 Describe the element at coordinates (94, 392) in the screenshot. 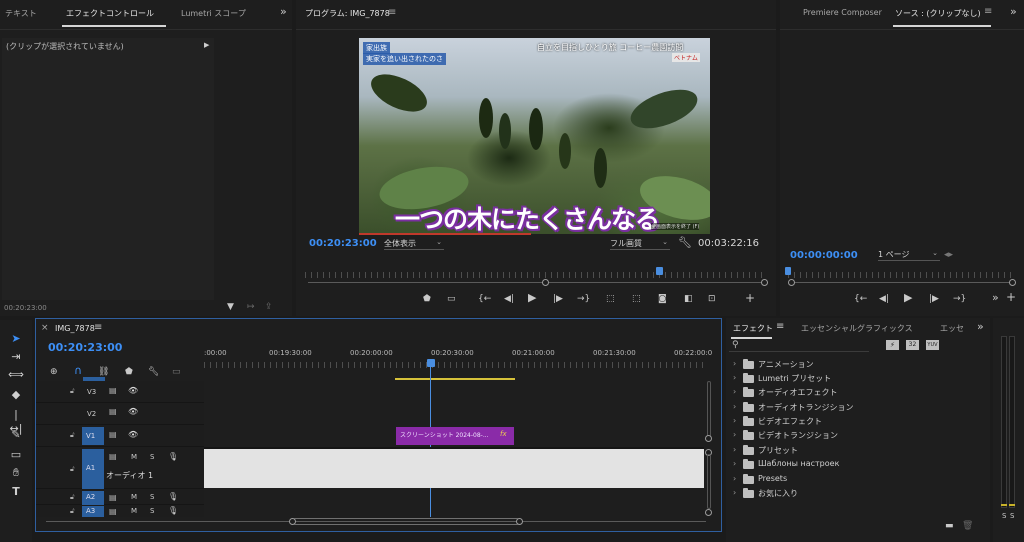

I see `track-target-v3: V3` at that location.